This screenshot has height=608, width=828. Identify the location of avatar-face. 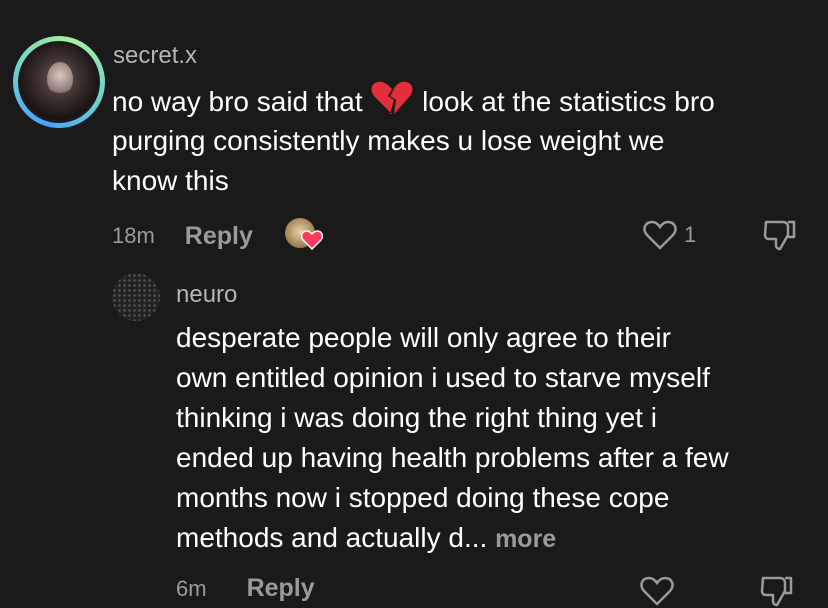
(60, 79).